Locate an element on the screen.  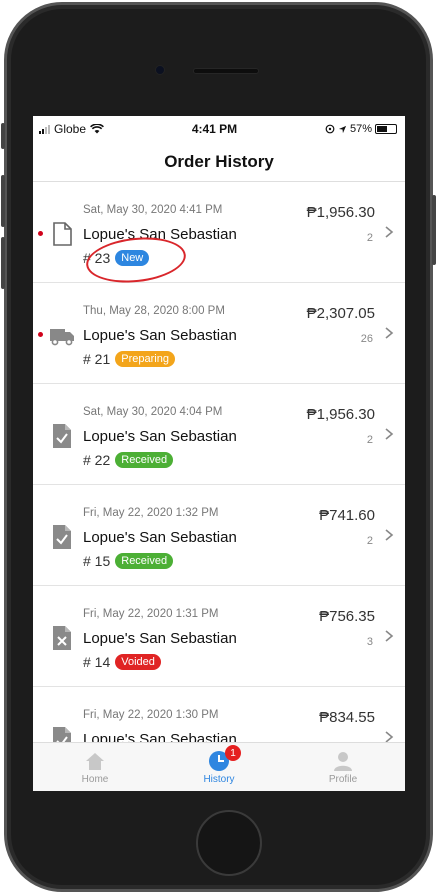
location-lock-icon is located at coordinates (330, 129).